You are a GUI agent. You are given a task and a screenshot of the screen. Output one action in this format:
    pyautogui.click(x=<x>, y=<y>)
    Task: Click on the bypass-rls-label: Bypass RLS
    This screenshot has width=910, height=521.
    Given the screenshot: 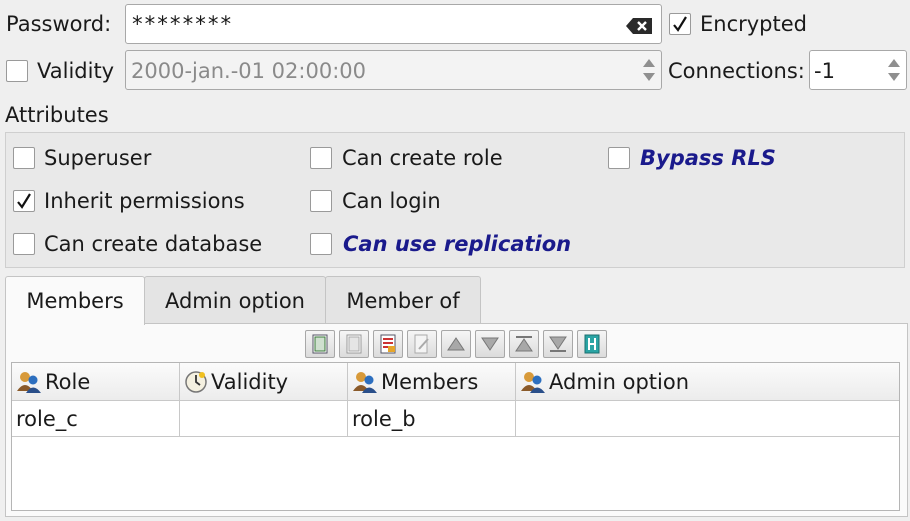 What is the action you would take?
    pyautogui.click(x=708, y=158)
    